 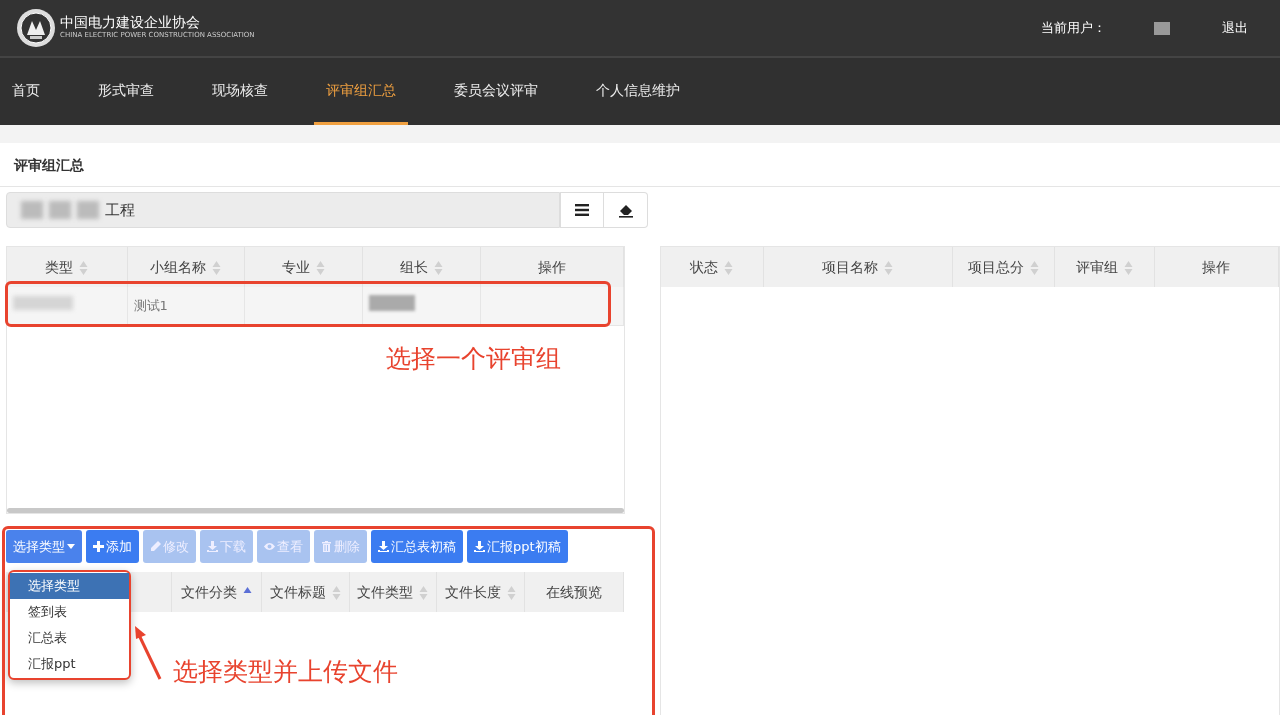 What do you see at coordinates (155, 546) in the screenshot?
I see `pencil-icon` at bounding box center [155, 546].